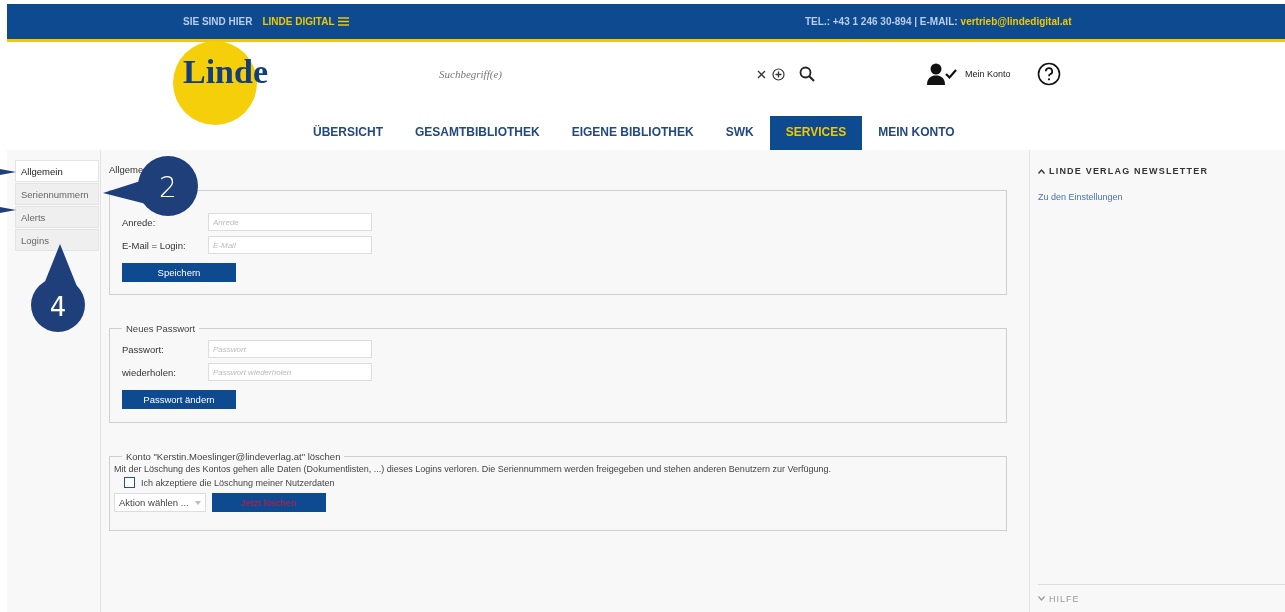 Image resolution: width=1285 pixels, height=612 pixels. Describe the element at coordinates (238, 482) in the screenshot. I see `checkbox-label: Ich akzeptiere die Löschung meiner Nutzerdaten` at that location.